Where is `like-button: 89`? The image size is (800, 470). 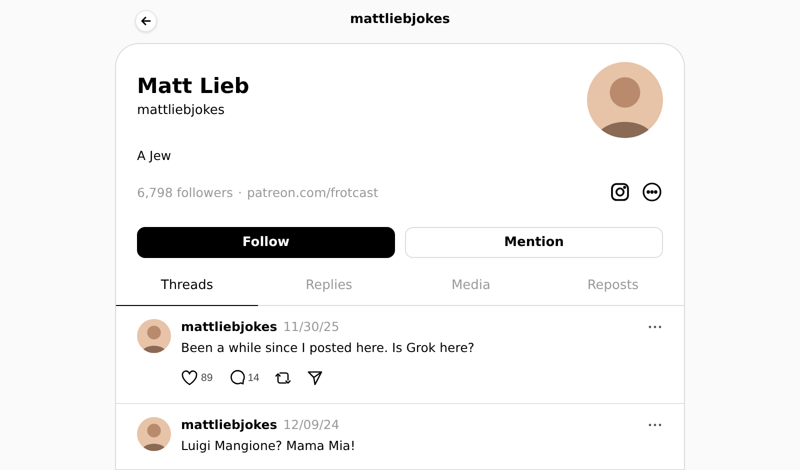
like-button: 89 is located at coordinates (197, 378).